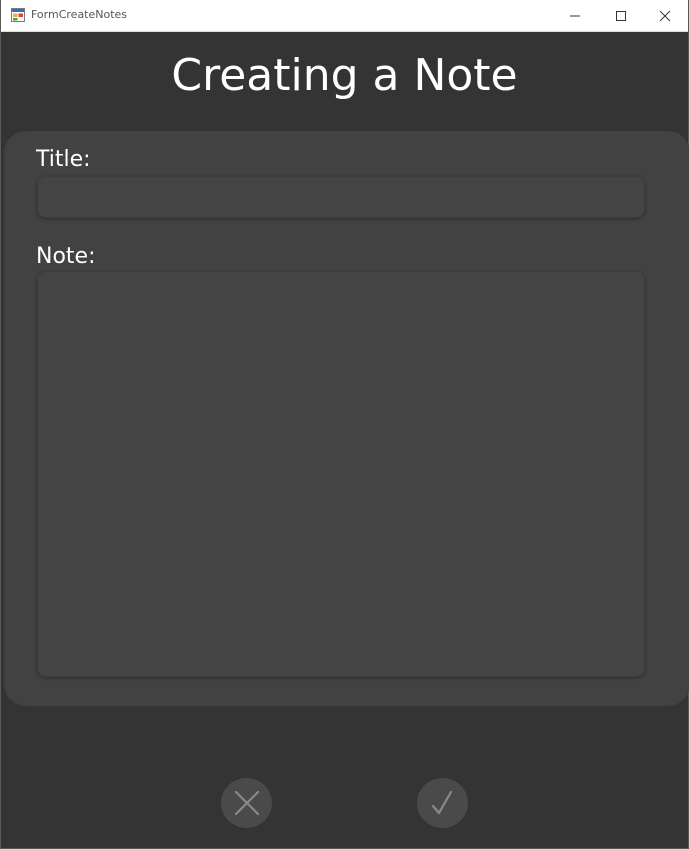  Describe the element at coordinates (344, 16) in the screenshot. I see `window-titlebar: FormCreateNotes` at that location.